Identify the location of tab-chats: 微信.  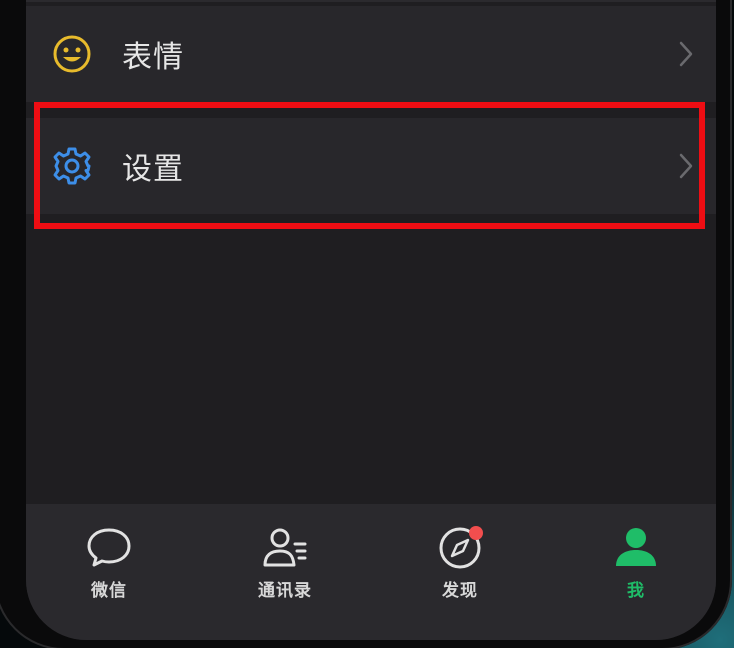
(109, 559).